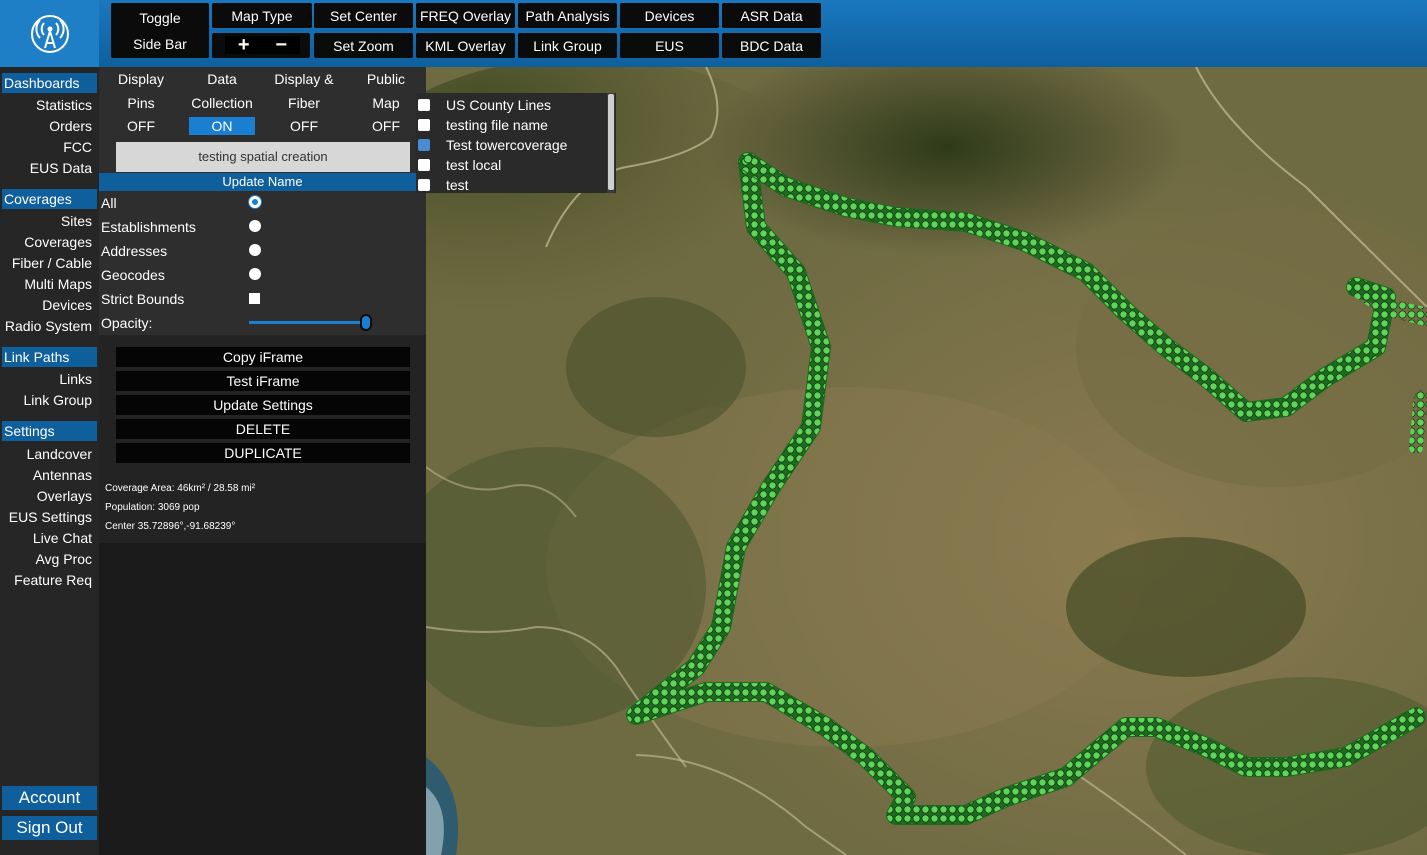 The width and height of the screenshot is (1427, 855). Describe the element at coordinates (255, 274) in the screenshot. I see `radio-geocodes` at that location.